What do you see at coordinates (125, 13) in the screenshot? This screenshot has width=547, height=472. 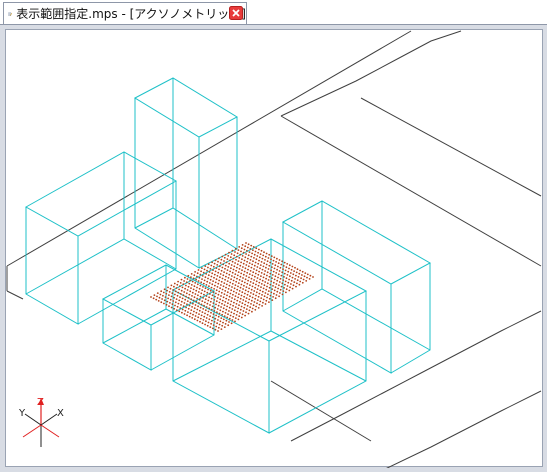 I see `document-tab: 表示範囲指定.mps - [アクソノメトリック]` at bounding box center [125, 13].